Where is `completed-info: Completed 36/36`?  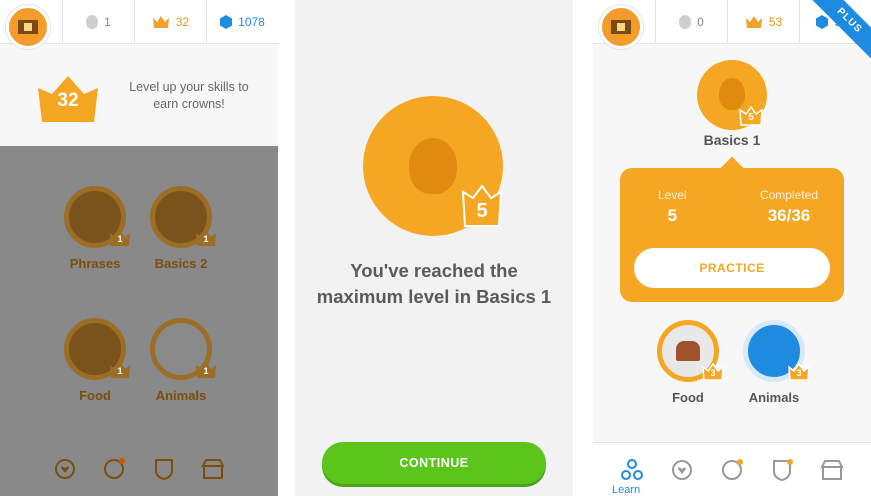 completed-info: Completed 36/36 is located at coordinates (788, 206).